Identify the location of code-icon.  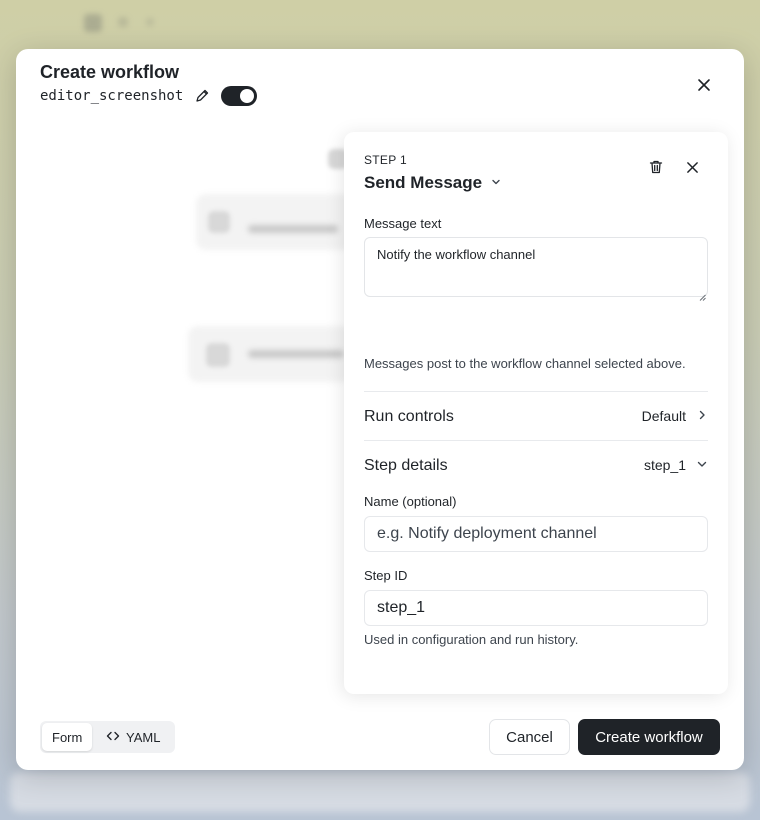
(113, 737).